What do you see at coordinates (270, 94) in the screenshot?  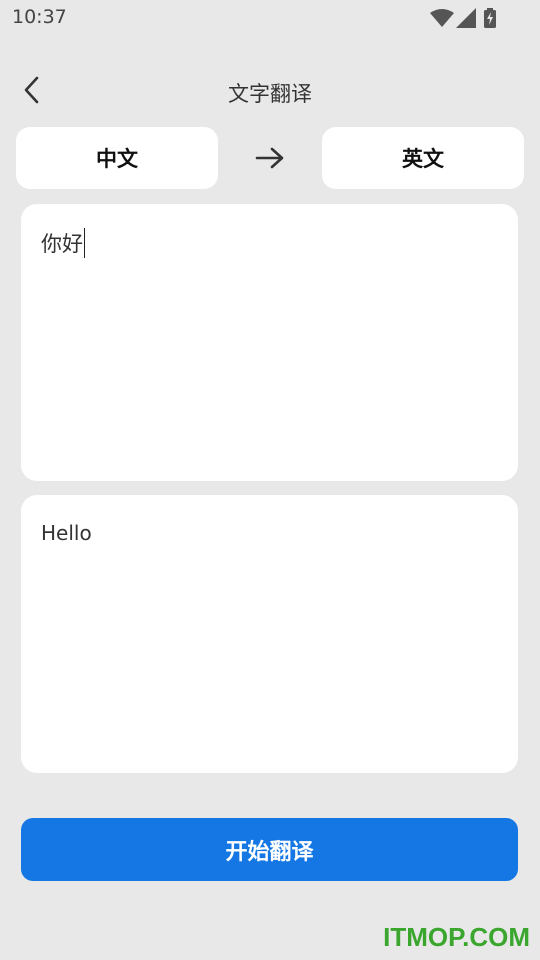 I see `page-title: 文字翻译` at bounding box center [270, 94].